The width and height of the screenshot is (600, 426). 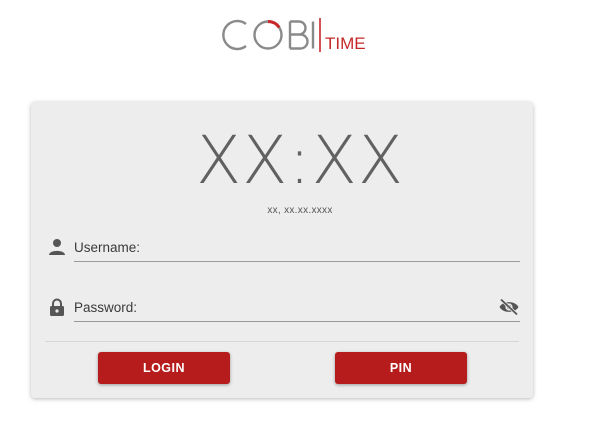 What do you see at coordinates (297, 321) in the screenshot?
I see `password-underline` at bounding box center [297, 321].